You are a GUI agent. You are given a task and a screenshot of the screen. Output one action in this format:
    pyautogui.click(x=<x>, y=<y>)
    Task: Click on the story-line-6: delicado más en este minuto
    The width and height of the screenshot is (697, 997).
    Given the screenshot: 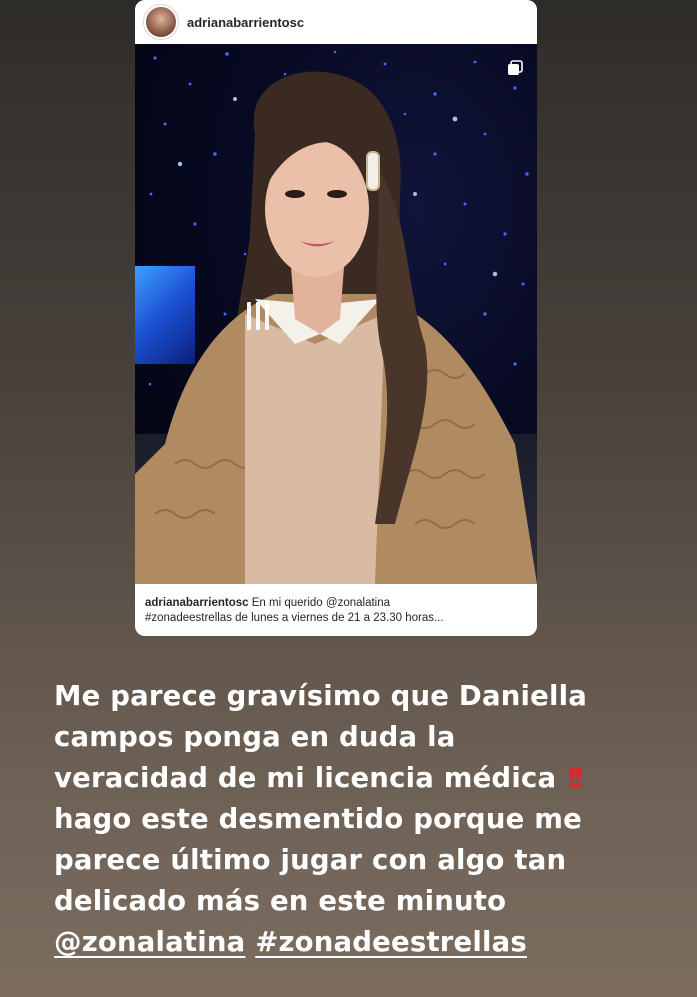 What is the action you would take?
    pyautogui.click(x=280, y=901)
    